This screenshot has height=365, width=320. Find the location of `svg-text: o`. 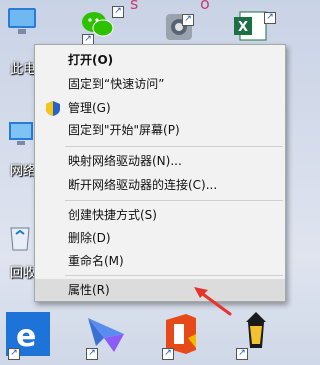

svg-text: o is located at coordinates (205, 5).